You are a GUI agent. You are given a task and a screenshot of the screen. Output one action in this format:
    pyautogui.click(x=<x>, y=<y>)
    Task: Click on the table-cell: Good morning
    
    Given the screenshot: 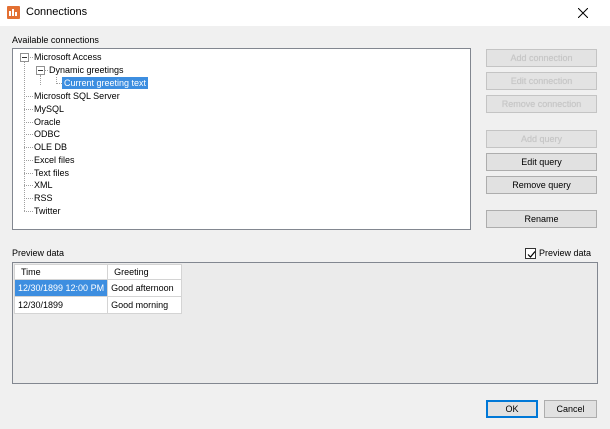 What is the action you would take?
    pyautogui.click(x=145, y=305)
    